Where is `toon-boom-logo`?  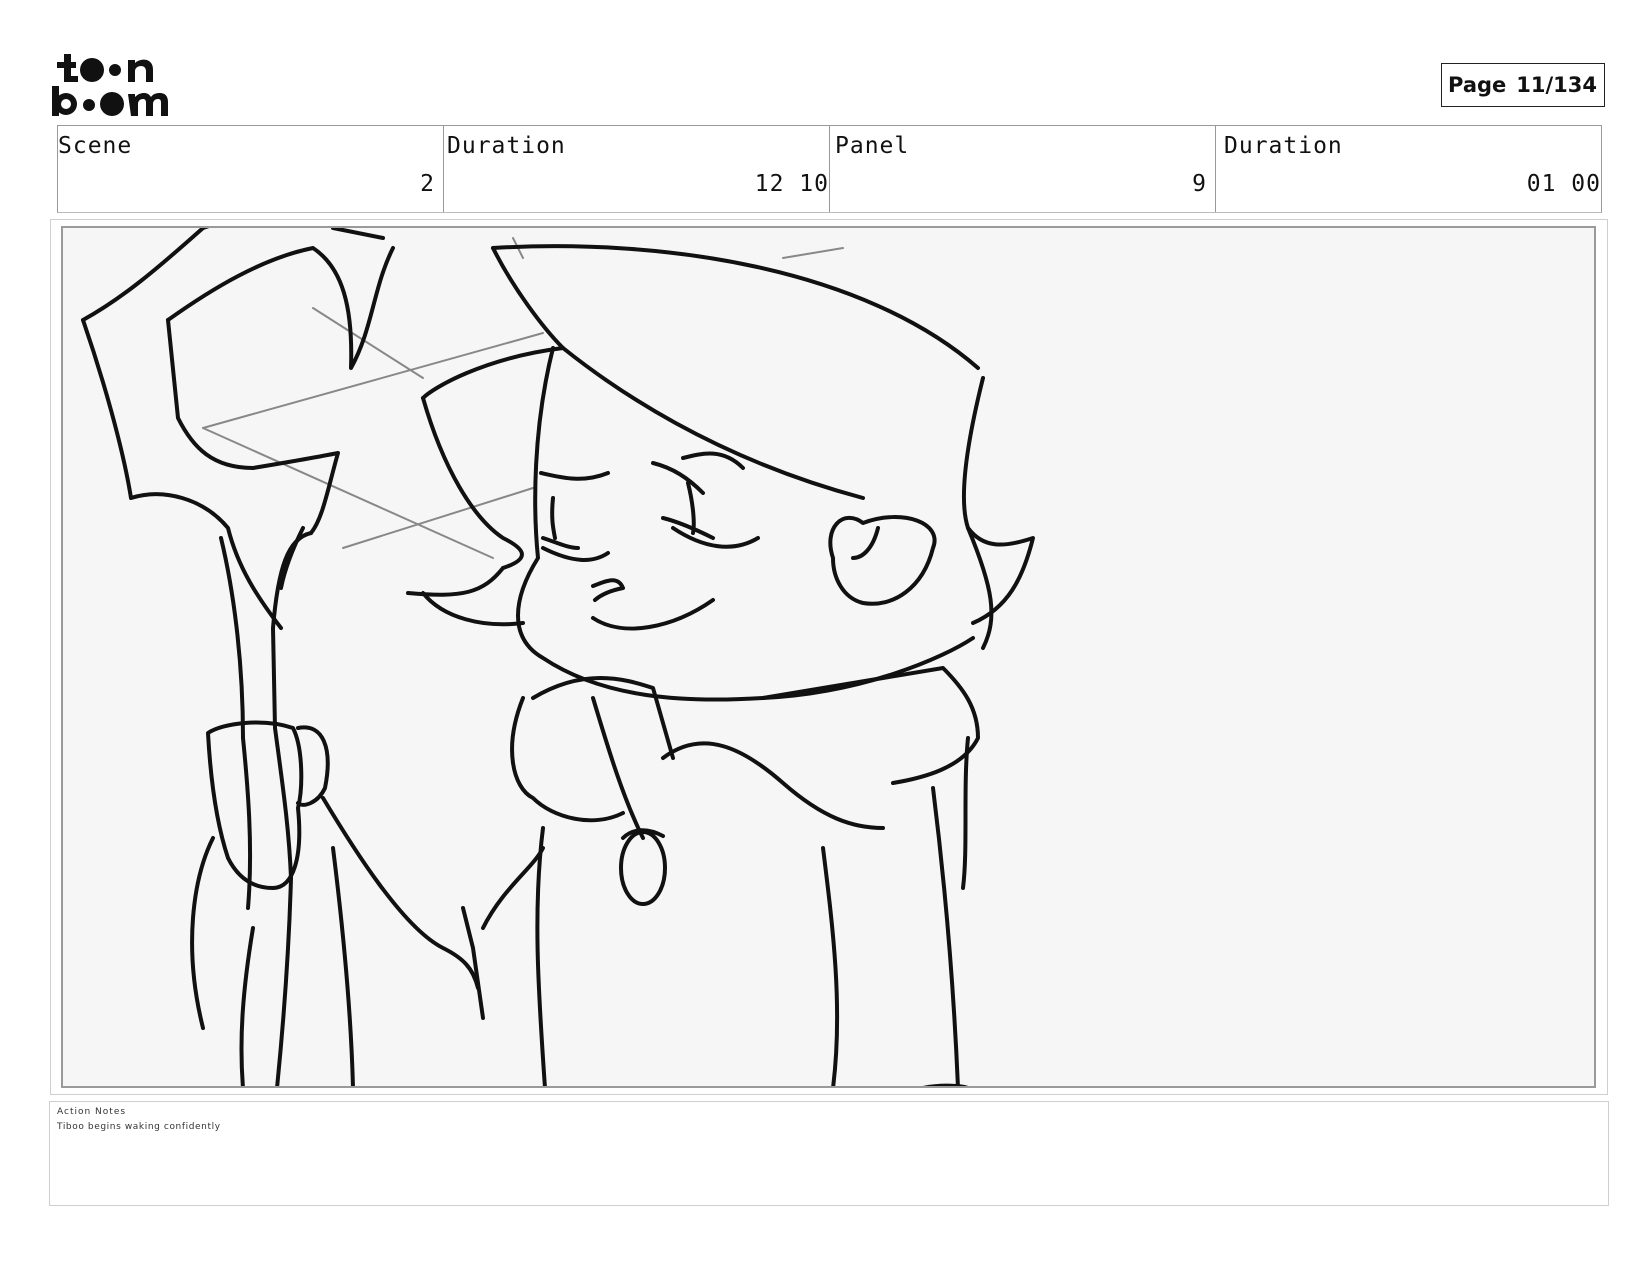
toon-boom-logo is located at coordinates (112, 85).